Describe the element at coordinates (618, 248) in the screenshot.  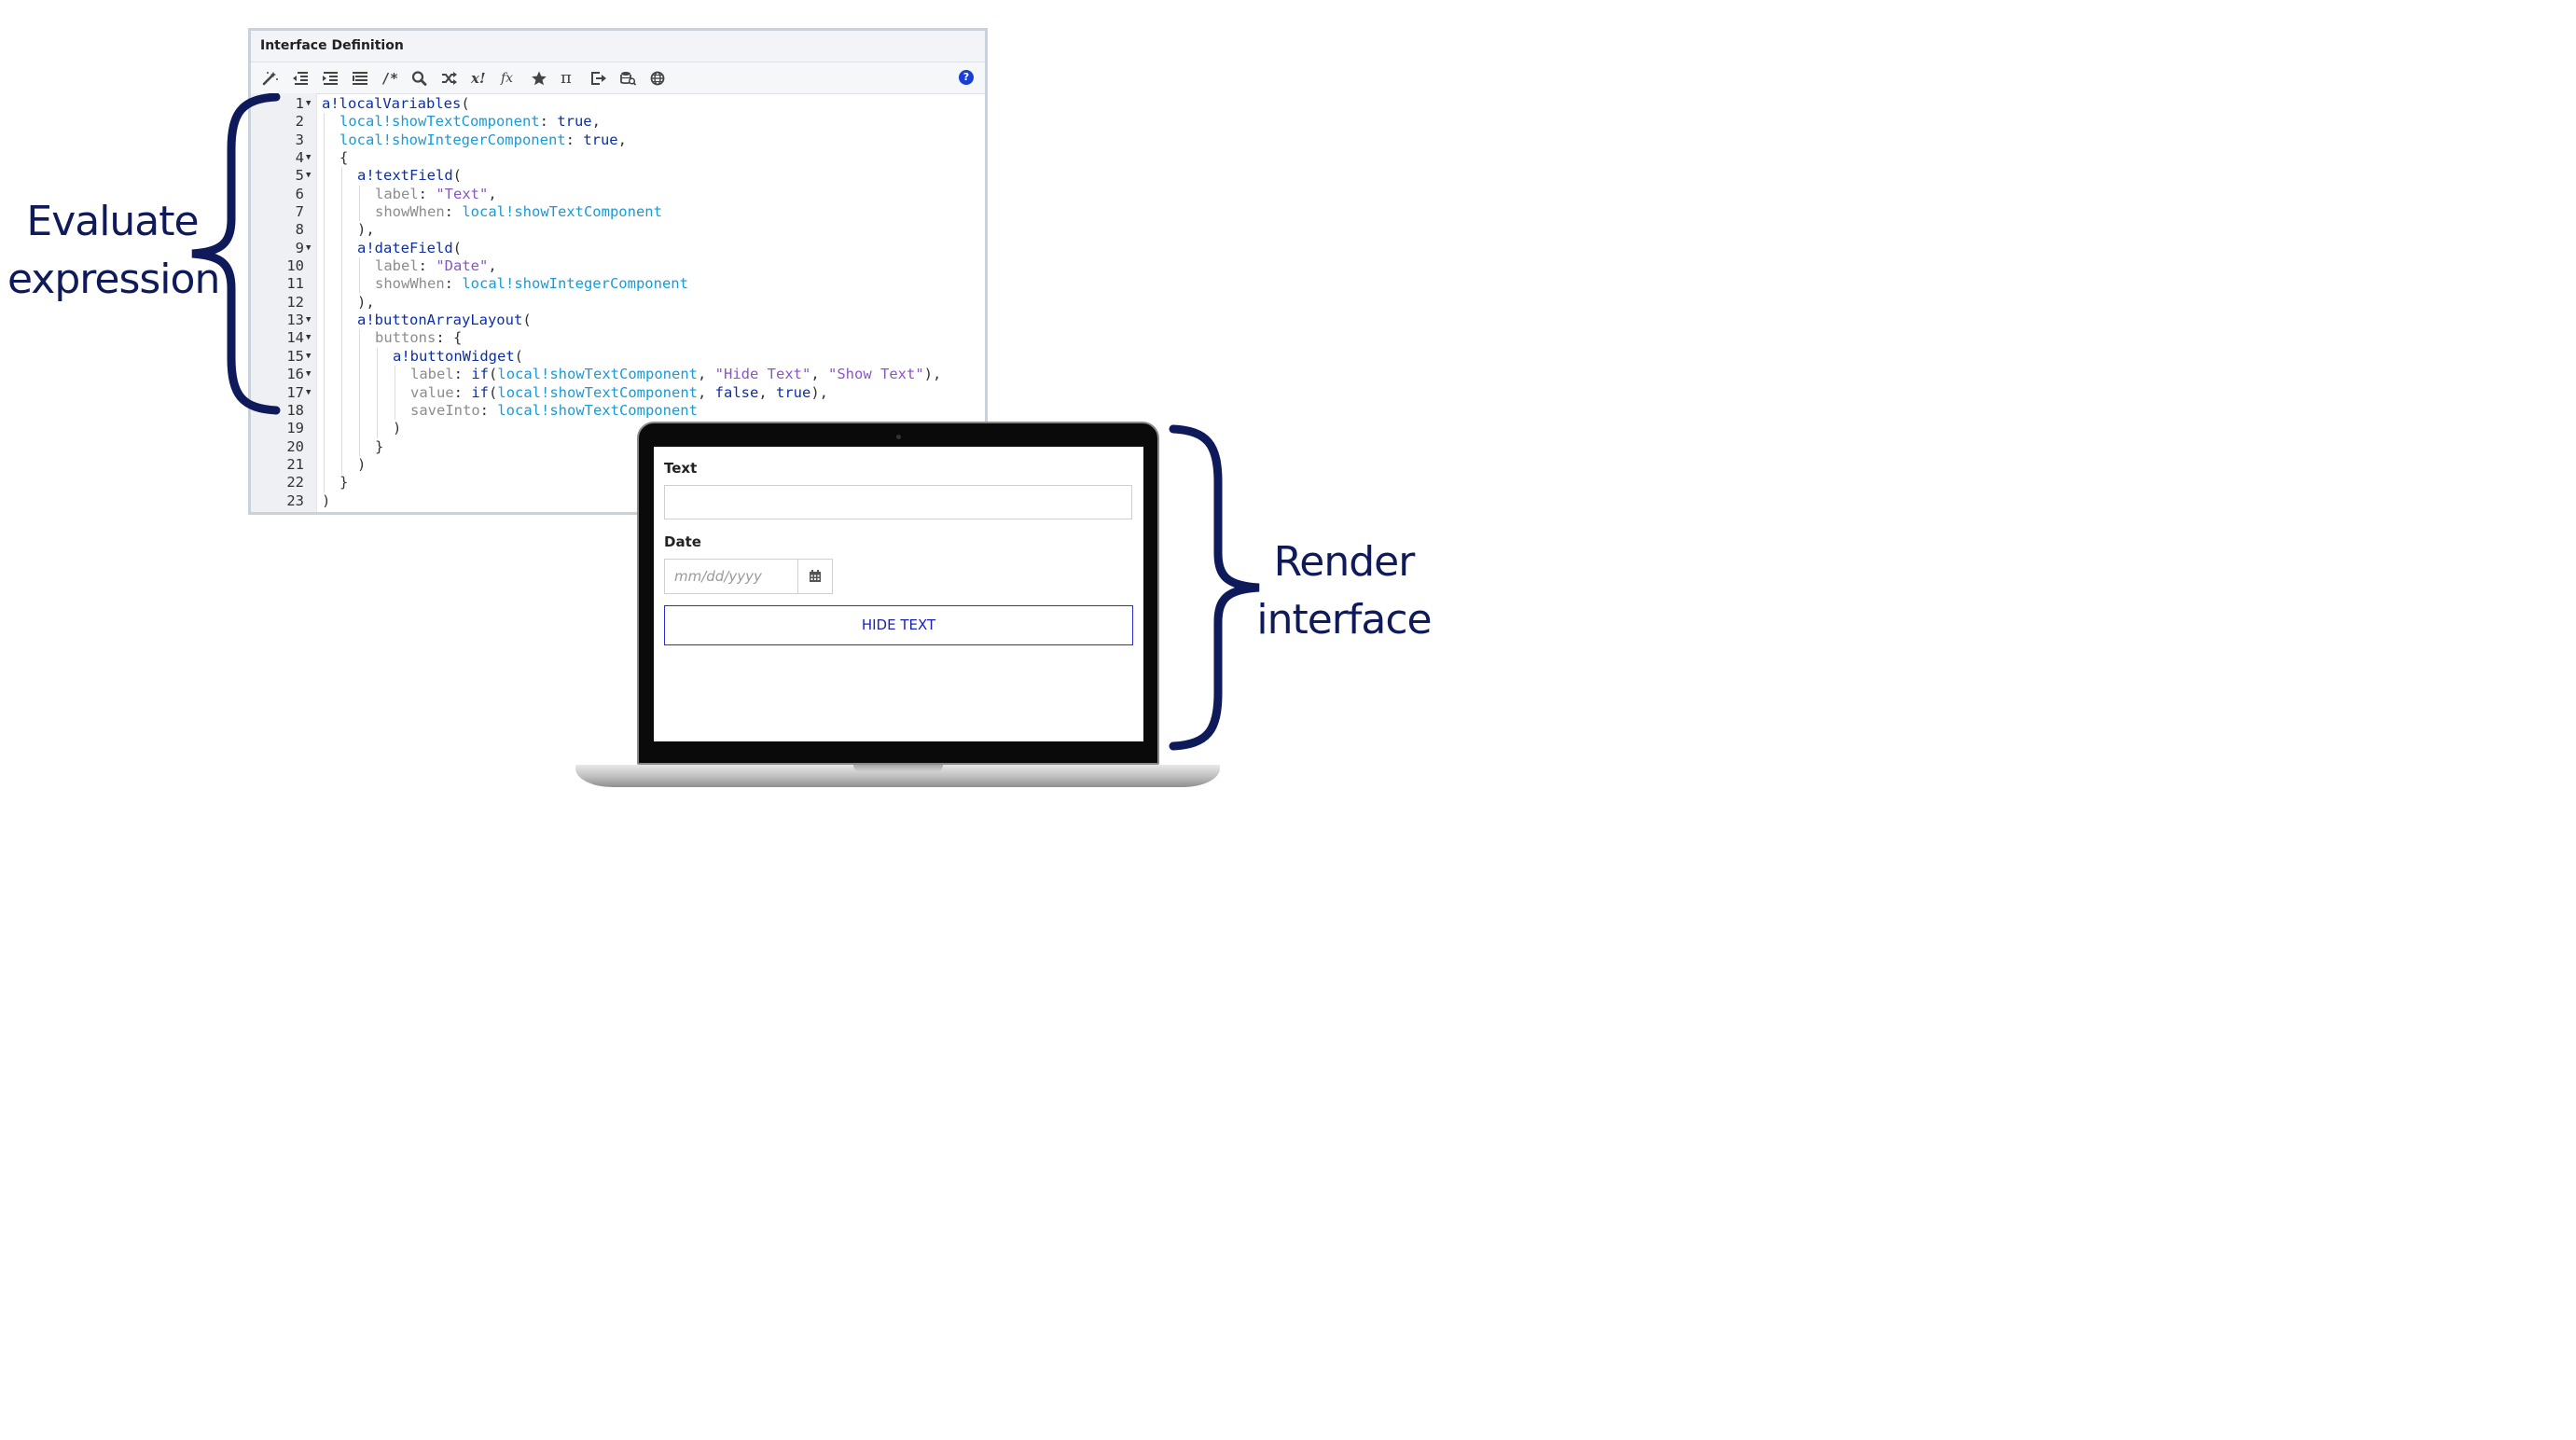
I see `code-line: 9 ▼ a!dateField(` at that location.